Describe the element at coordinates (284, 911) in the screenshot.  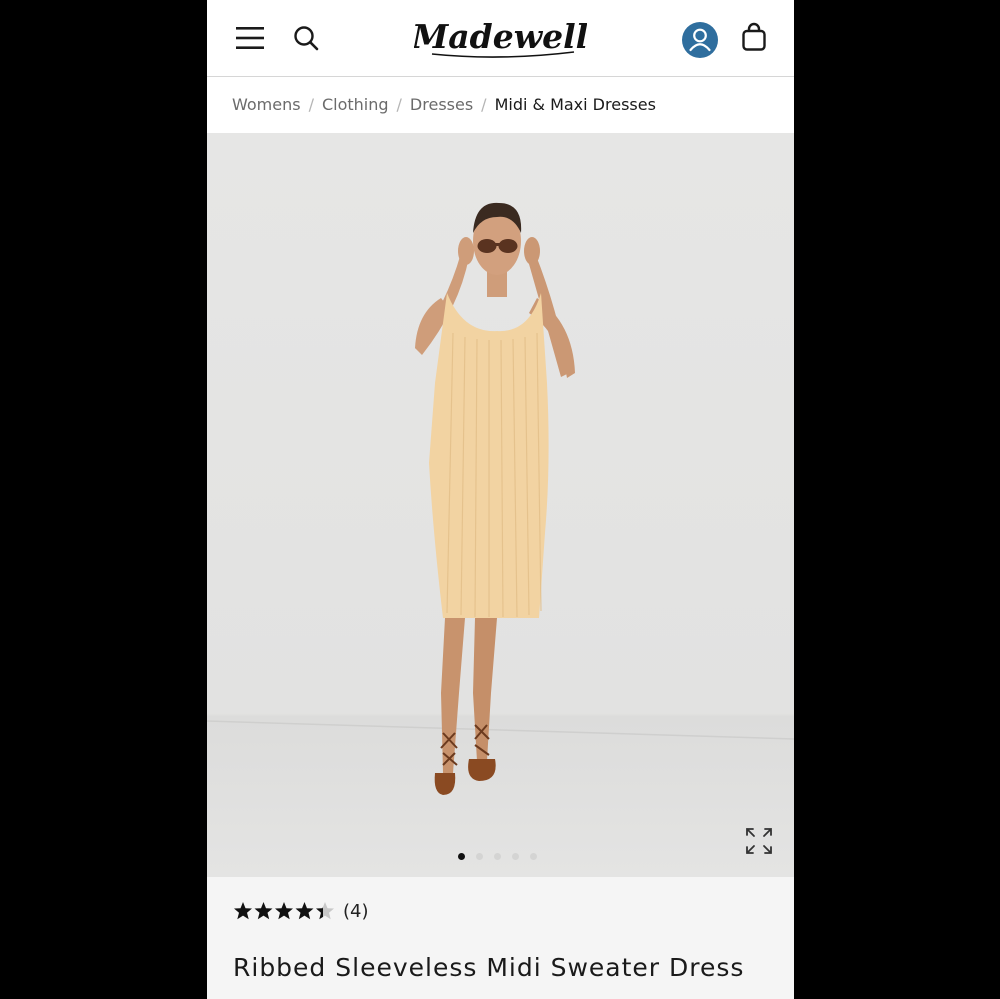
I see `star-rating-icon` at that location.